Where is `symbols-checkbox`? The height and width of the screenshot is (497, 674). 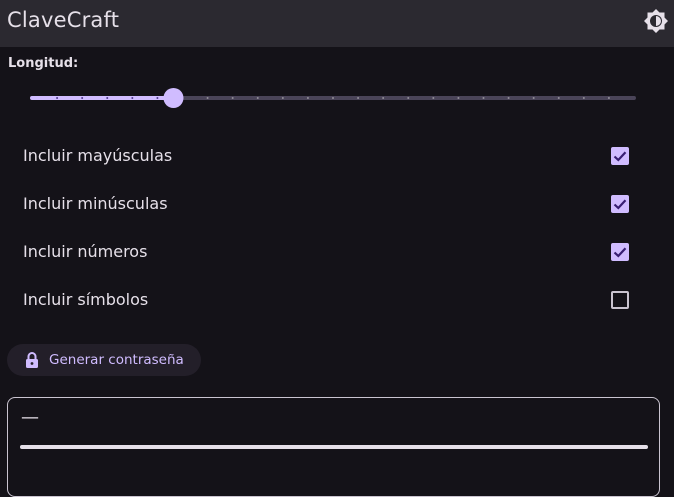
symbols-checkbox is located at coordinates (620, 300).